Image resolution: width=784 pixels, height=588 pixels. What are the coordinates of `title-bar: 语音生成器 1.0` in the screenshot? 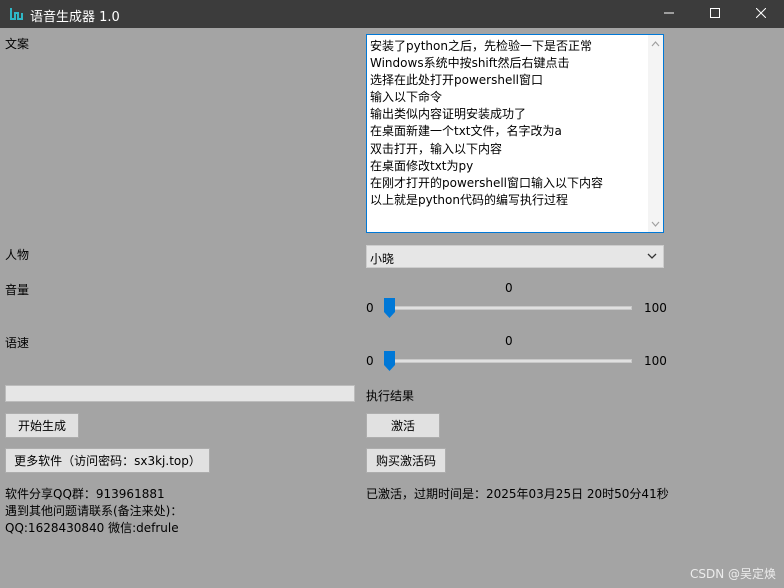 It's located at (392, 14).